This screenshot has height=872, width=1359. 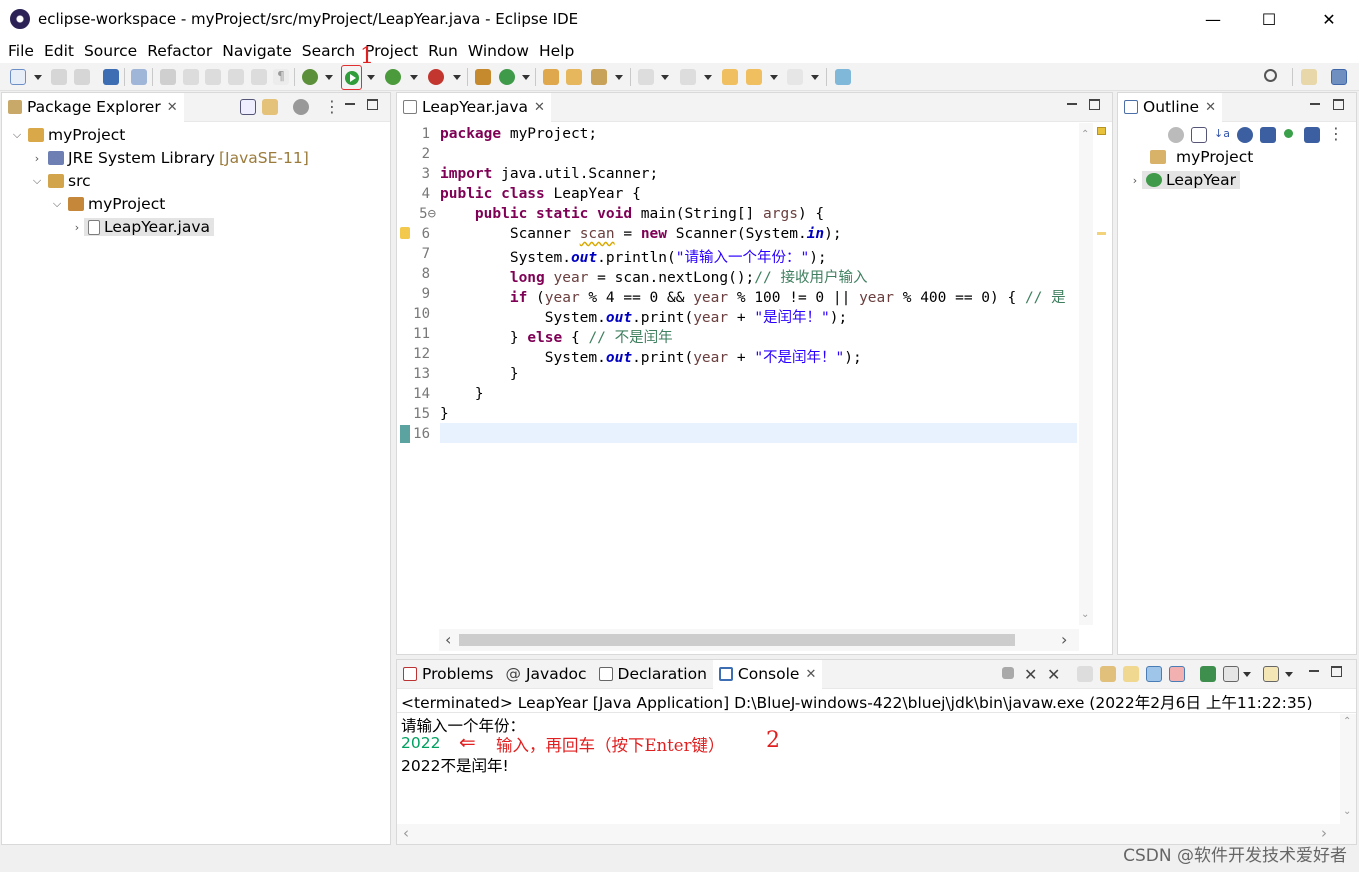 I want to click on tree-item-package: ⌵ myProject, so click(x=107, y=204).